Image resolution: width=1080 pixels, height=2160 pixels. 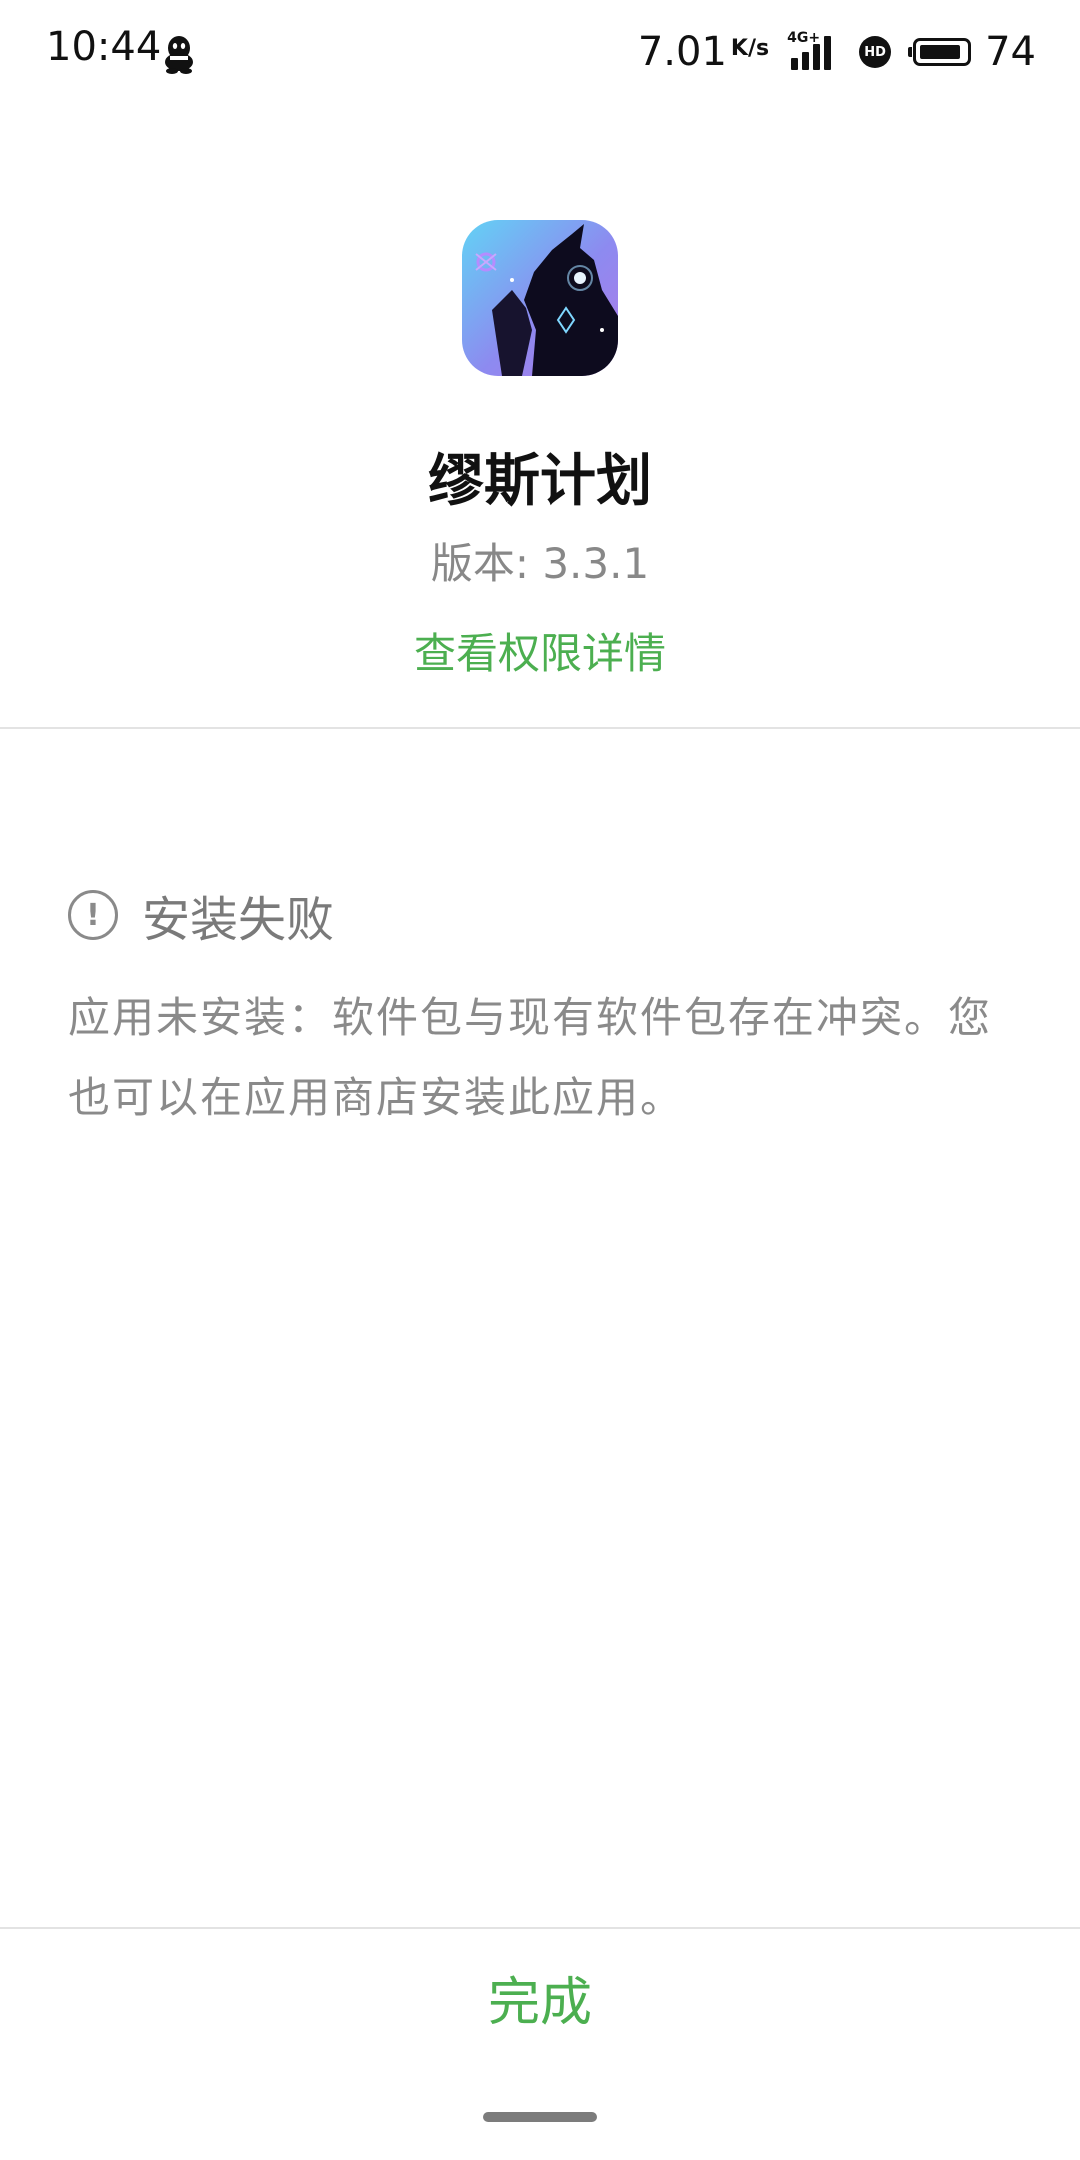 I want to click on header-divider, so click(x=540, y=728).